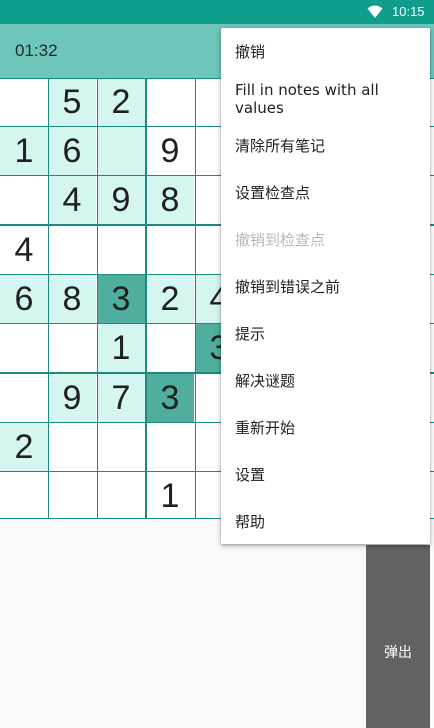  Describe the element at coordinates (170, 496) in the screenshot. I see `sudoku-cell-r9c4: 1` at that location.